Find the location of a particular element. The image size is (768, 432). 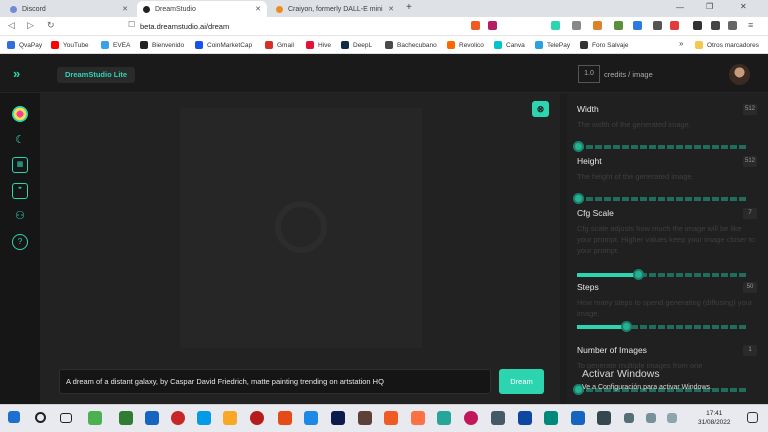

new-tab-button: + is located at coordinates (409, 7).